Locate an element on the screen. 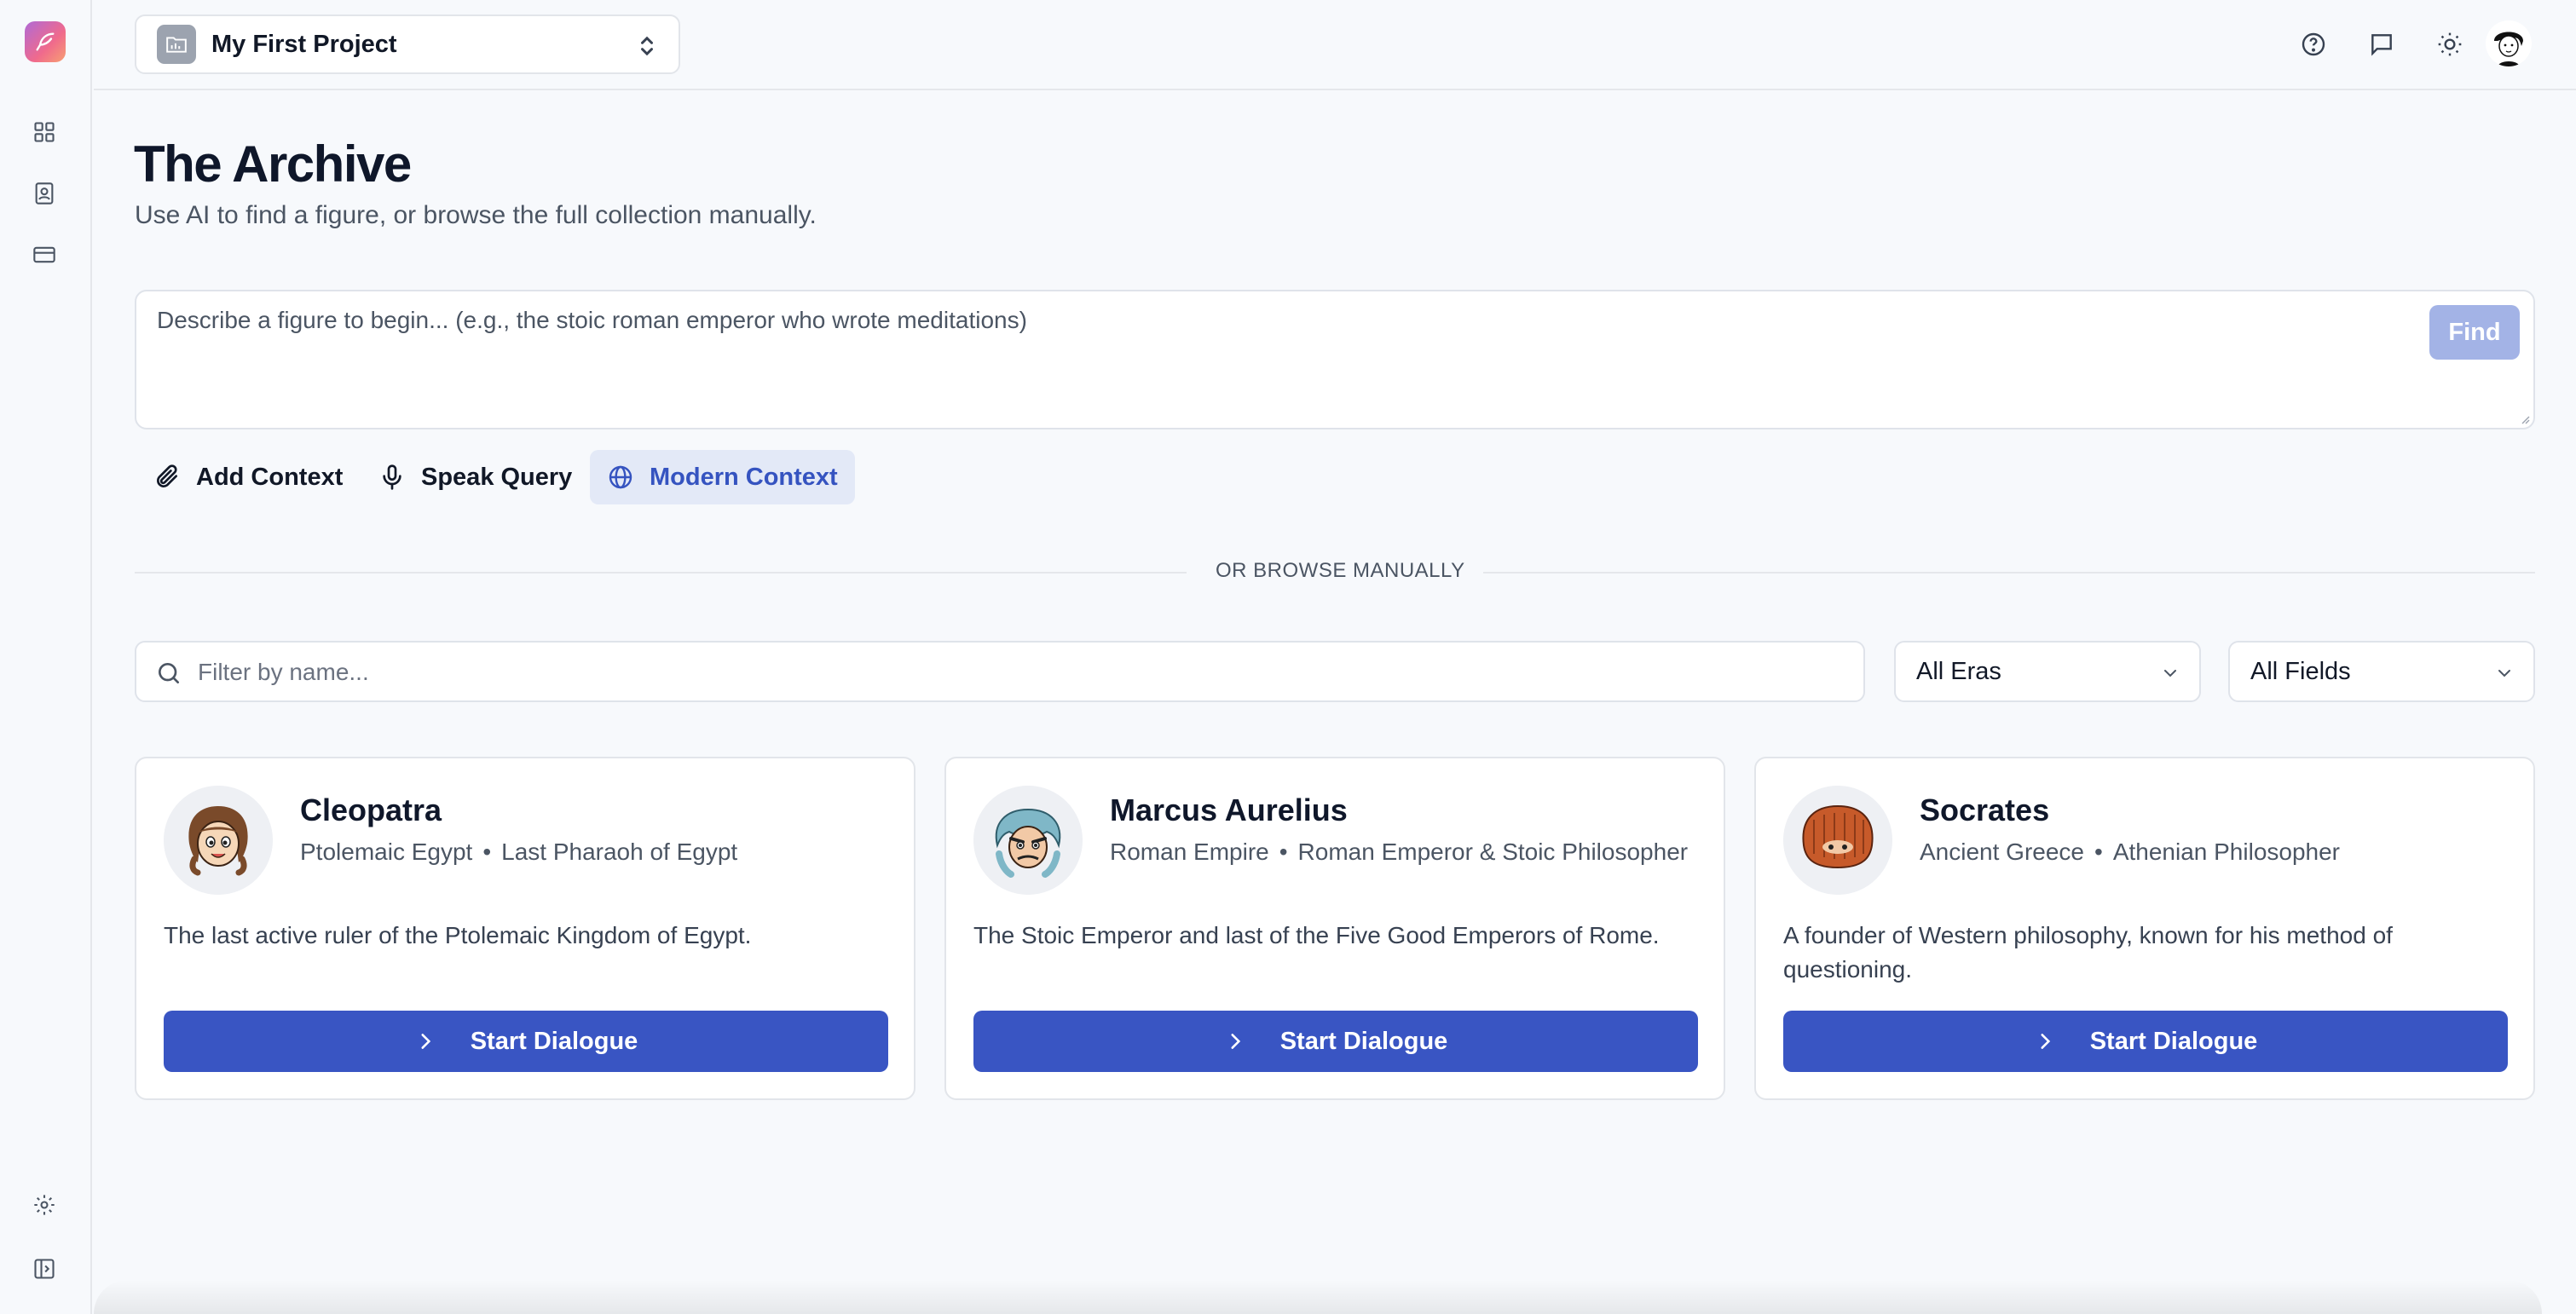 This screenshot has height=1314, width=2576. credit-card-icon is located at coordinates (44, 254).